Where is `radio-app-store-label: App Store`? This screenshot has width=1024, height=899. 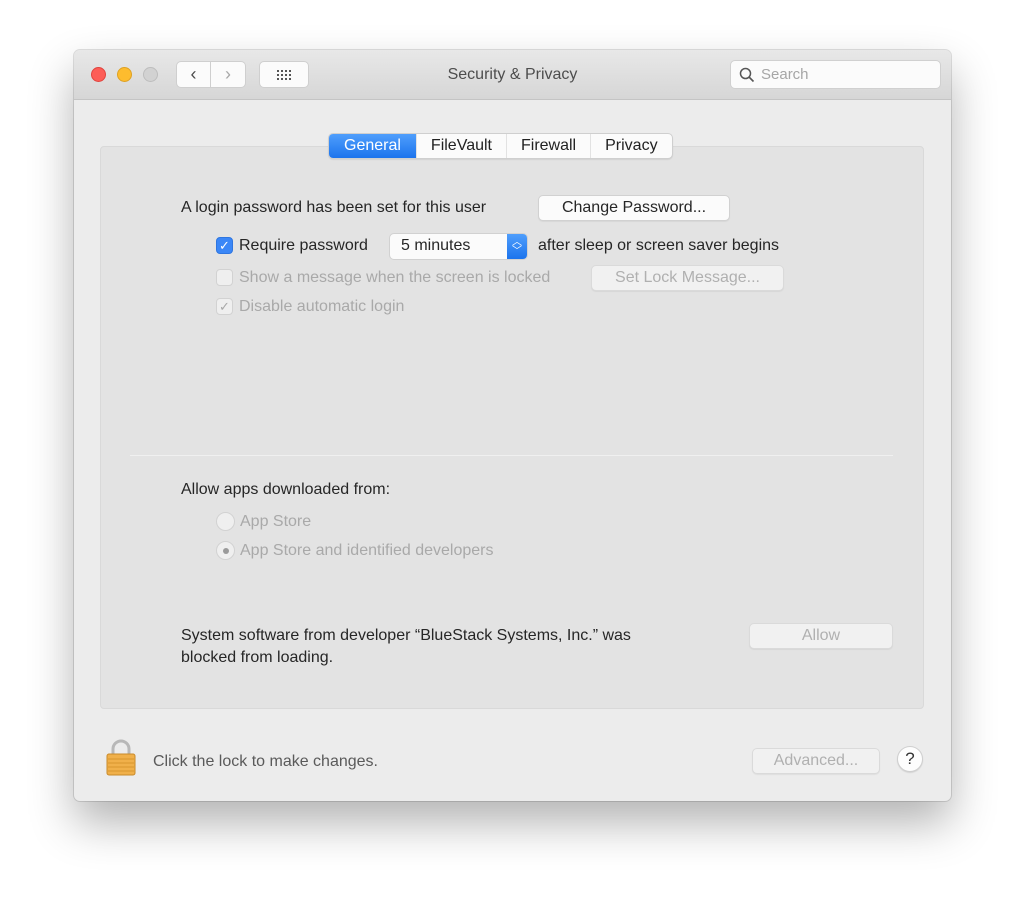
radio-app-store-label: App Store is located at coordinates (276, 521).